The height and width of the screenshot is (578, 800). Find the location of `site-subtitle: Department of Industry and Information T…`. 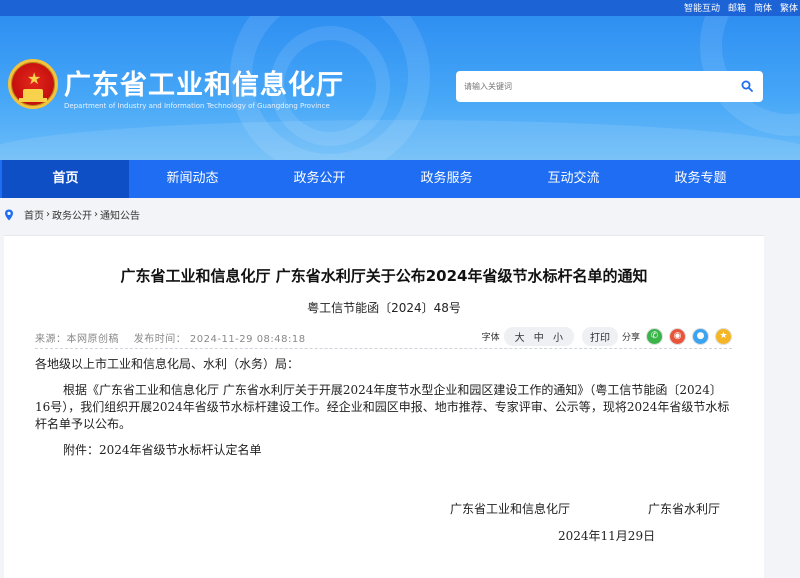

site-subtitle: Department of Industry and Information T… is located at coordinates (197, 106).